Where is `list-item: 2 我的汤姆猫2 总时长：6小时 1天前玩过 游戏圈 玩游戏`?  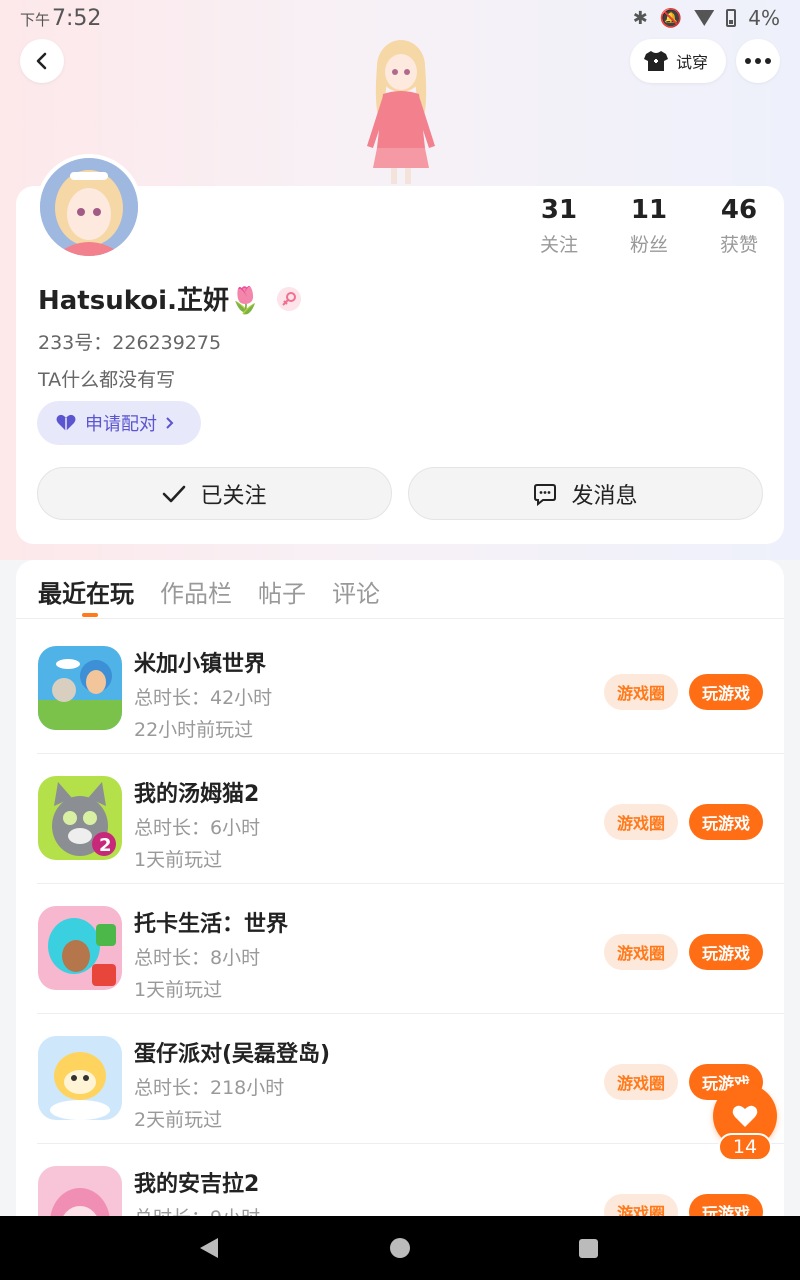
list-item: 2 我的汤姆猫2 总时长：6小时 1天前玩过 游戏圈 玩游戏 is located at coordinates (400, 819).